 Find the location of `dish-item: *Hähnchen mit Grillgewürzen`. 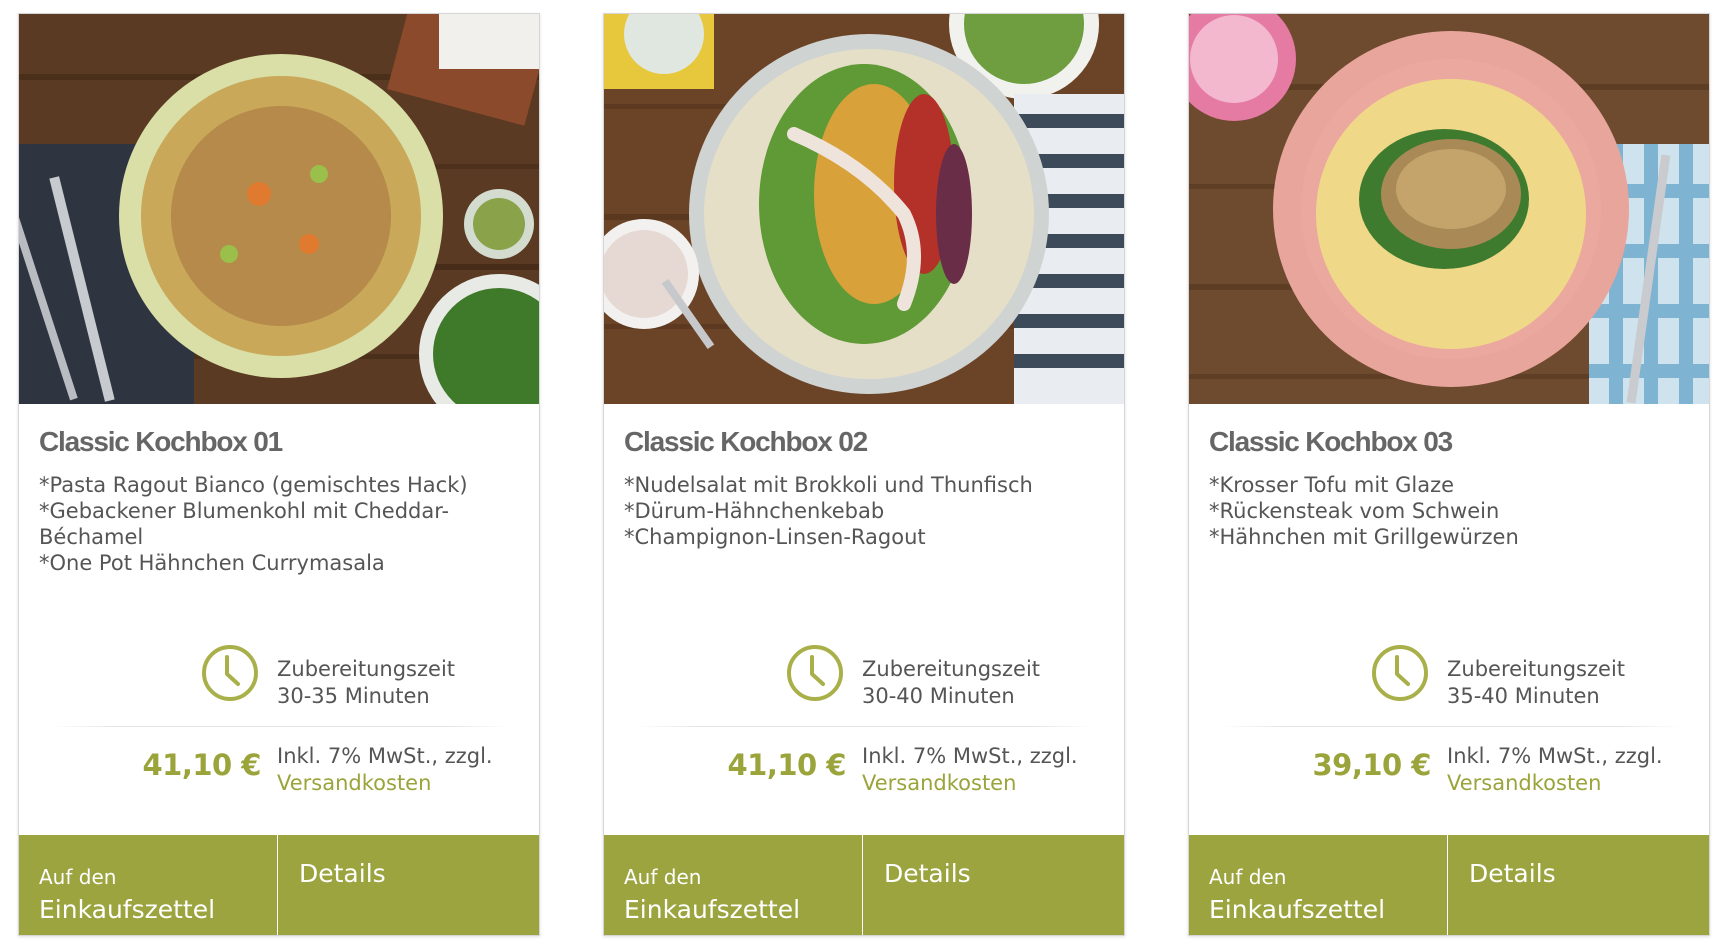

dish-item: *Hähnchen mit Grillgewürzen is located at coordinates (1364, 537).